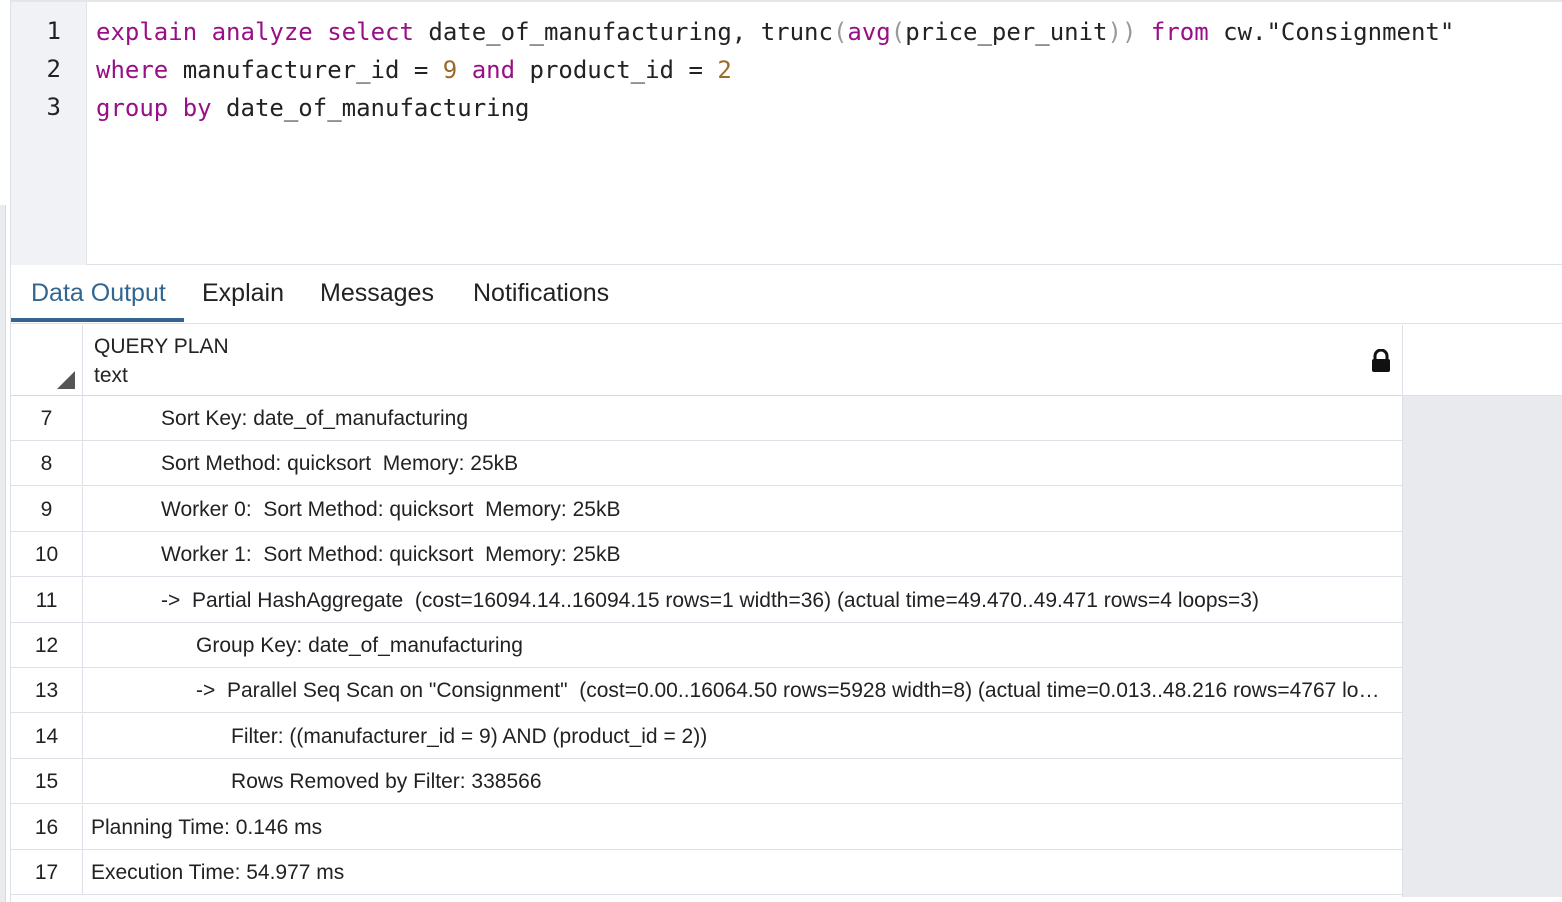 The image size is (1562, 902). What do you see at coordinates (377, 293) in the screenshot?
I see `tab-messages: Messages` at bounding box center [377, 293].